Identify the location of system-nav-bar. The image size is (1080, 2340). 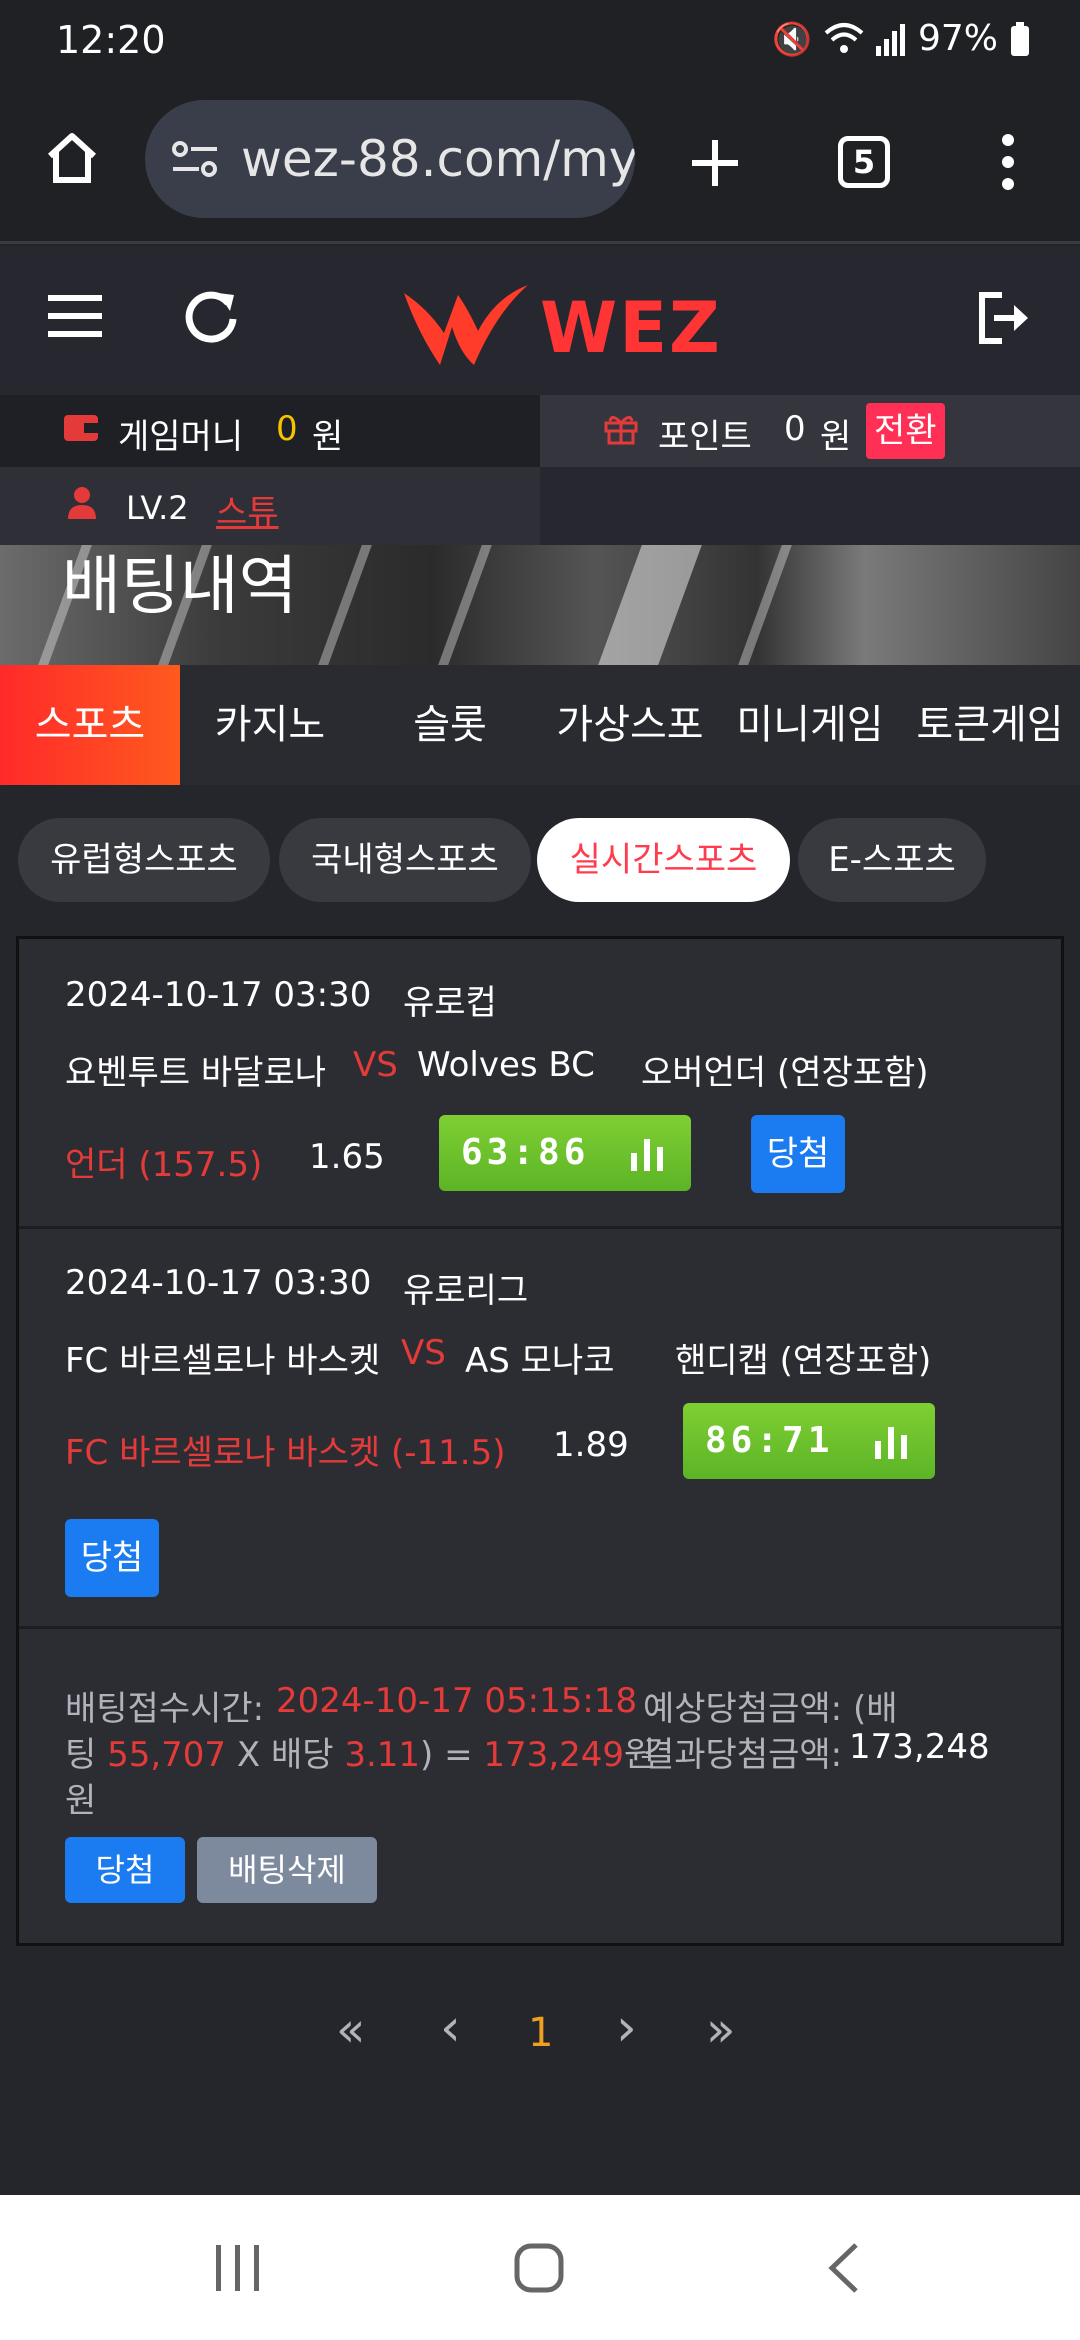
(540, 2267).